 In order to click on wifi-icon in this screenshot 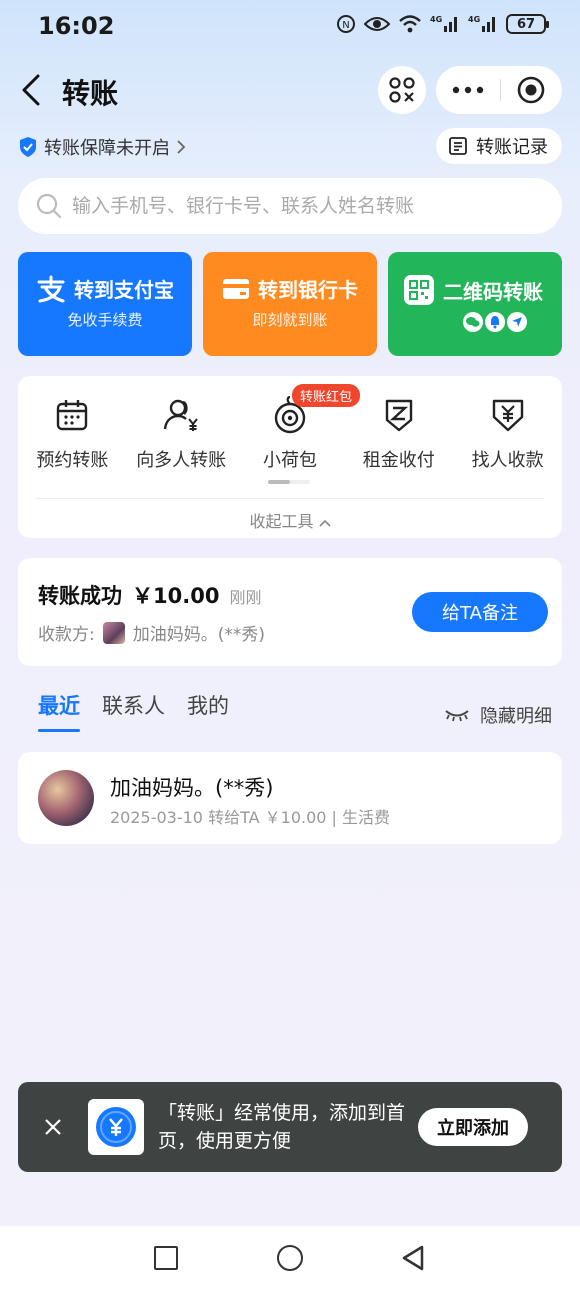, I will do `click(410, 24)`.